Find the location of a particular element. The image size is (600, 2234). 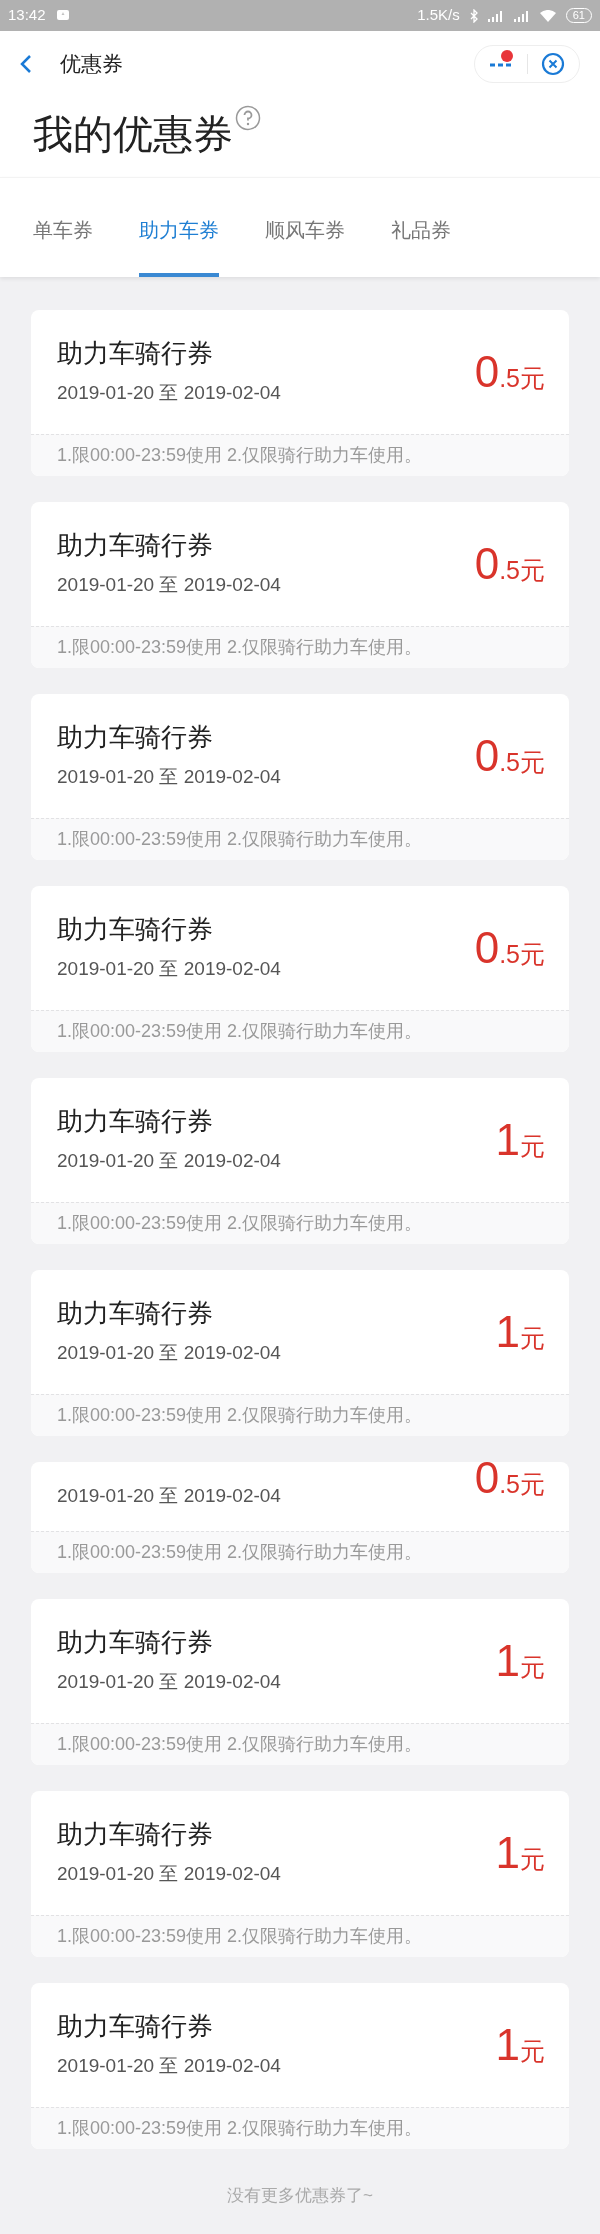

end-of-list-text: 没有更多优惠券了~ is located at coordinates (300, 2196).